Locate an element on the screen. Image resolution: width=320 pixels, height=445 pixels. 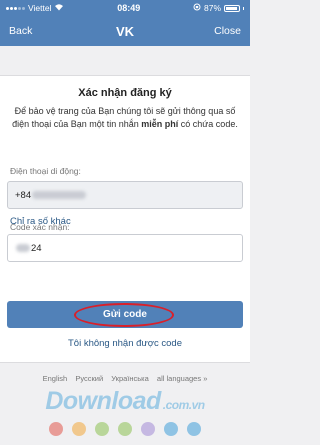
lang-all: all languages » is located at coordinates (182, 378).